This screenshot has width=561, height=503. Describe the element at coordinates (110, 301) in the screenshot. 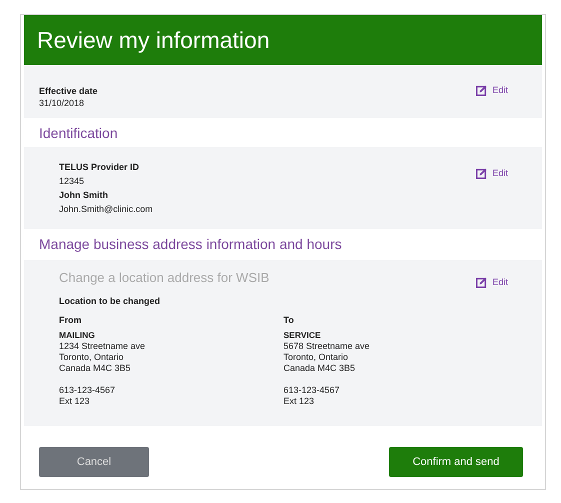

I see `field-label: Location to be changed` at that location.